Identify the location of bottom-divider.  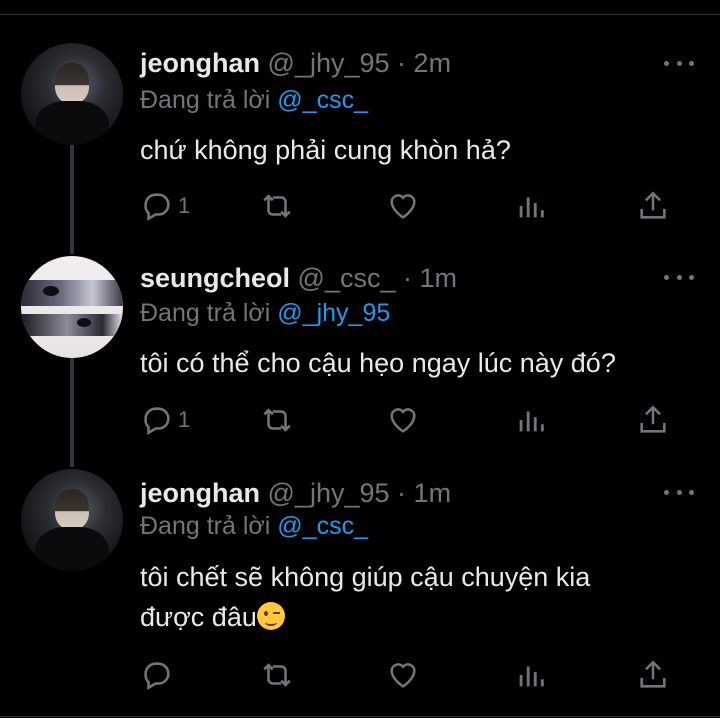
(360, 716).